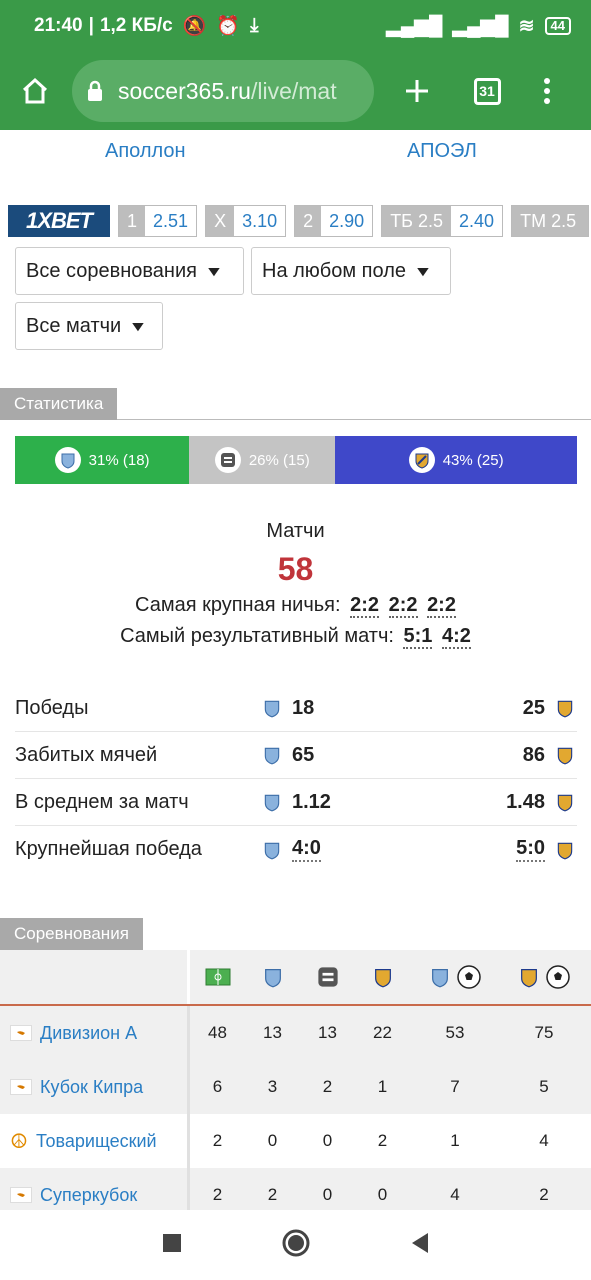 The image size is (591, 1280). Describe the element at coordinates (442, 151) in the screenshot. I see `away-team-link: АПОЭЛ` at that location.